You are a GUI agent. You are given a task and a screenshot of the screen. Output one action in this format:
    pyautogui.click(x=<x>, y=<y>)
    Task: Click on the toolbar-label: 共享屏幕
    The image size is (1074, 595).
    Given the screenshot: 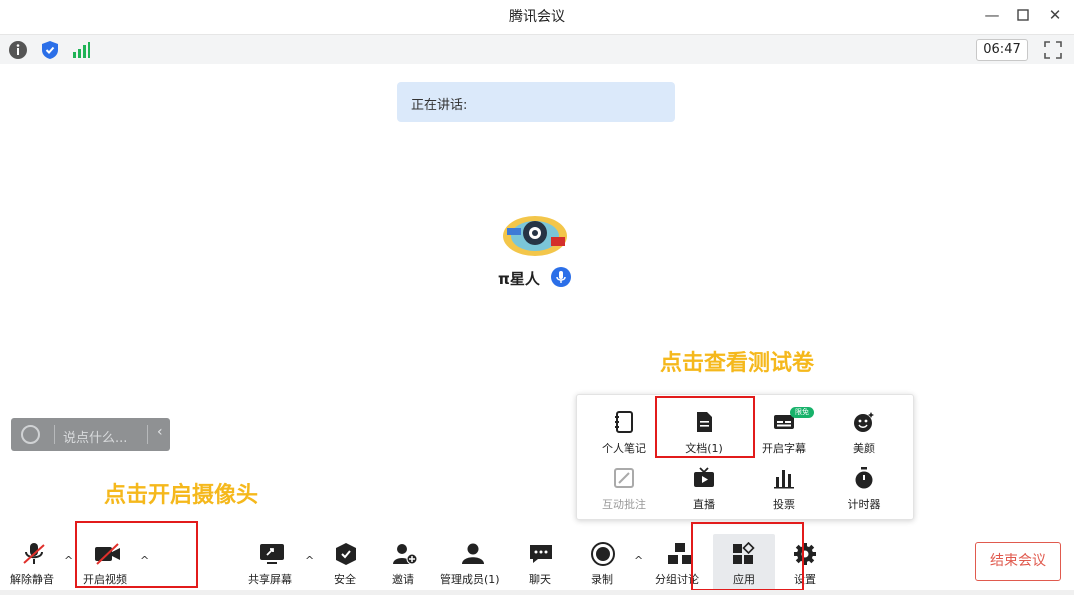 What is the action you would take?
    pyautogui.click(x=270, y=579)
    